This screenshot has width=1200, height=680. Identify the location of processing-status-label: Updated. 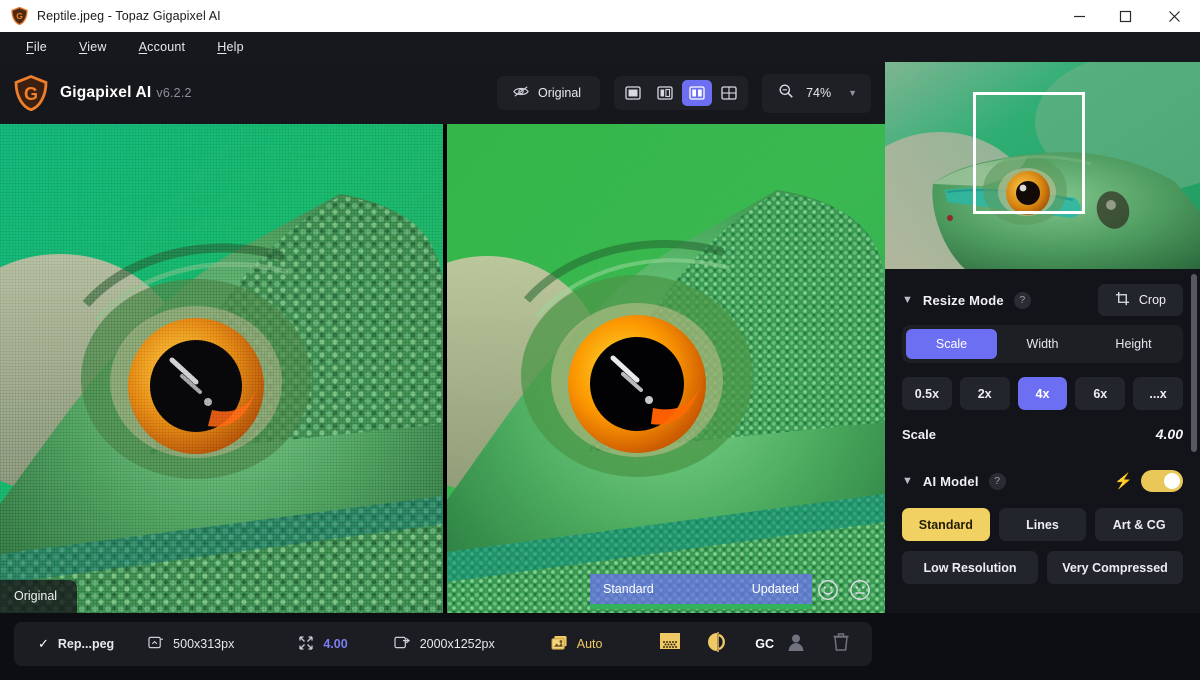
(775, 589).